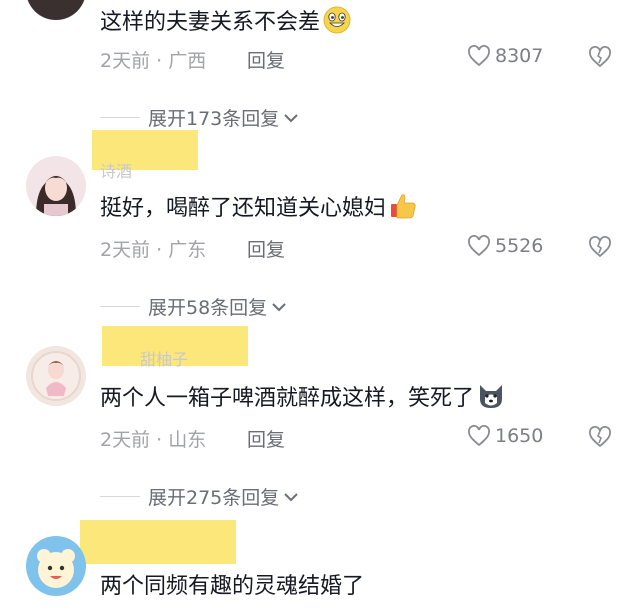 This screenshot has height=610, width=640. I want to click on expand-replies: 展开173条回复, so click(199, 117).